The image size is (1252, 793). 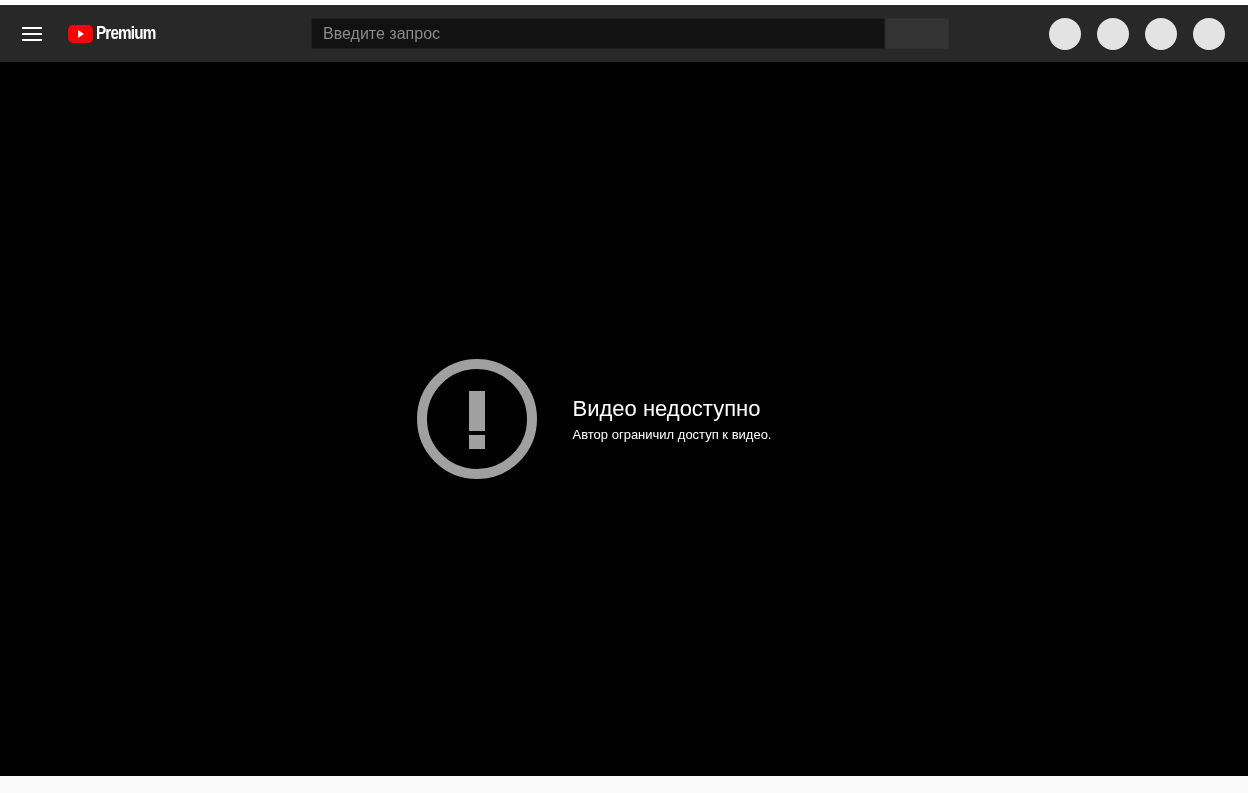 What do you see at coordinates (672, 434) in the screenshot?
I see `error-message: Автор ограничил доступ к видео.` at bounding box center [672, 434].